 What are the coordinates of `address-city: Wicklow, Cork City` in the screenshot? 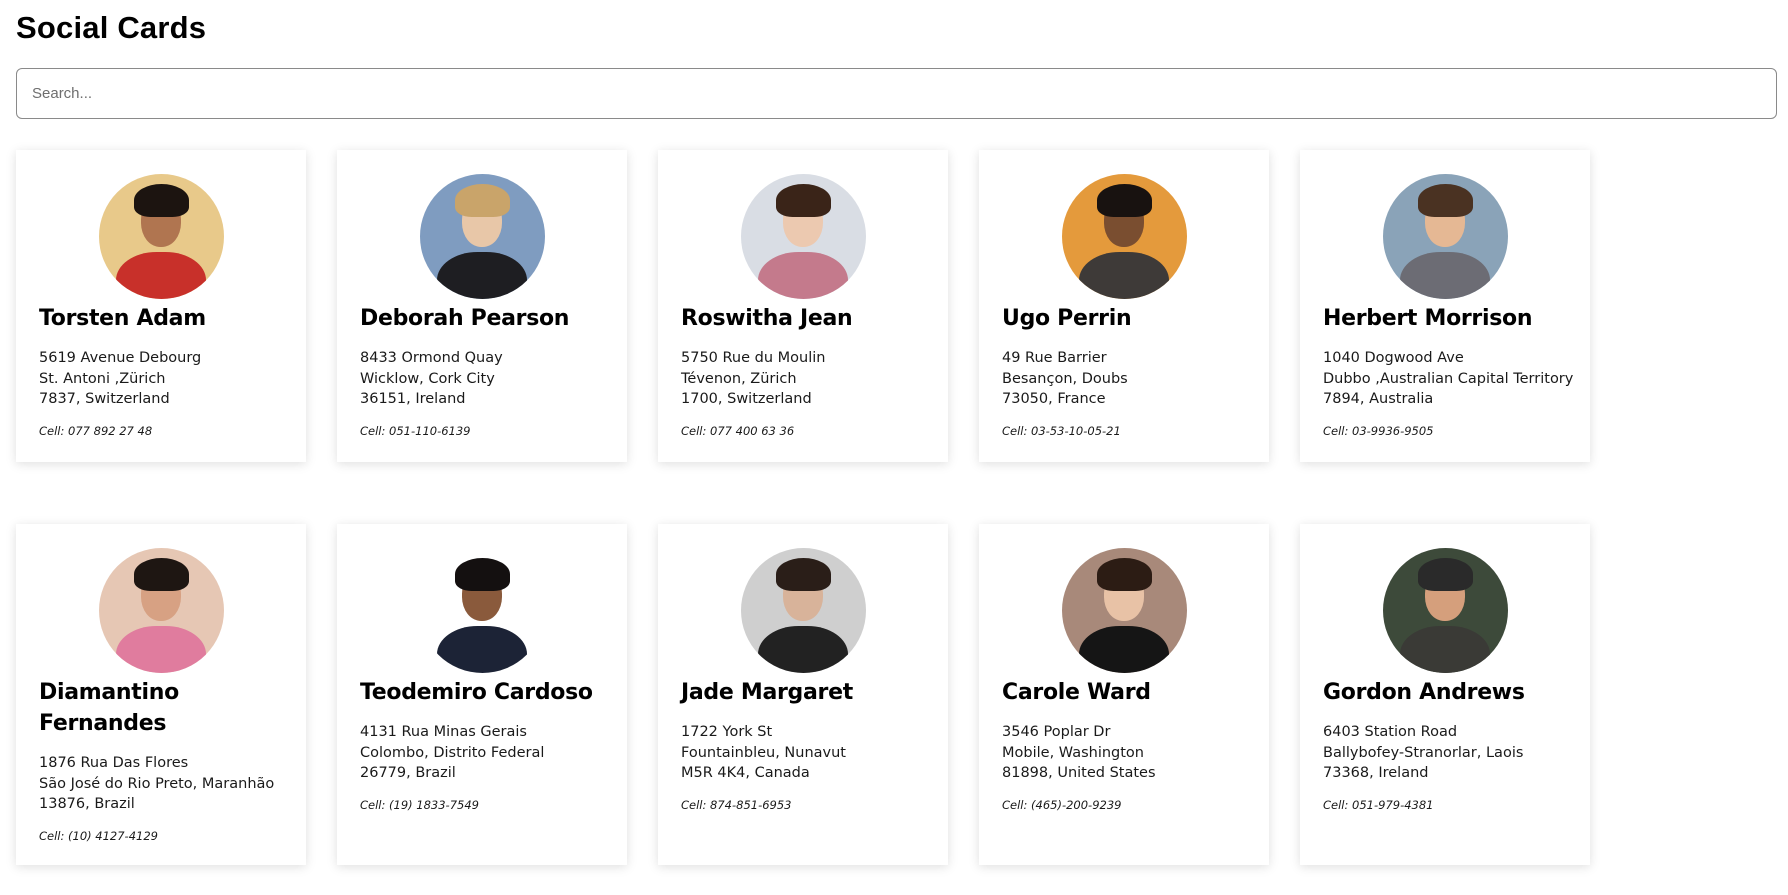 It's located at (427, 378).